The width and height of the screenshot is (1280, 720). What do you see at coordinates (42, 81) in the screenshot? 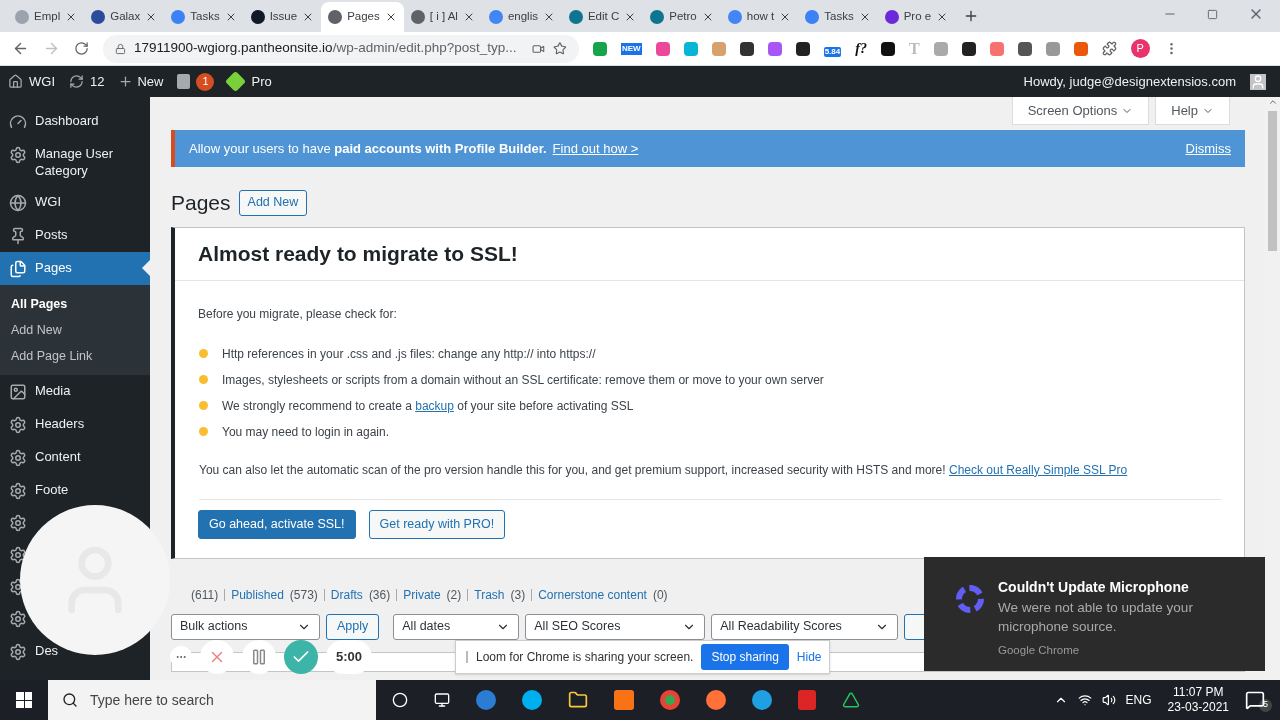
I see `site-link: WGI` at bounding box center [42, 81].